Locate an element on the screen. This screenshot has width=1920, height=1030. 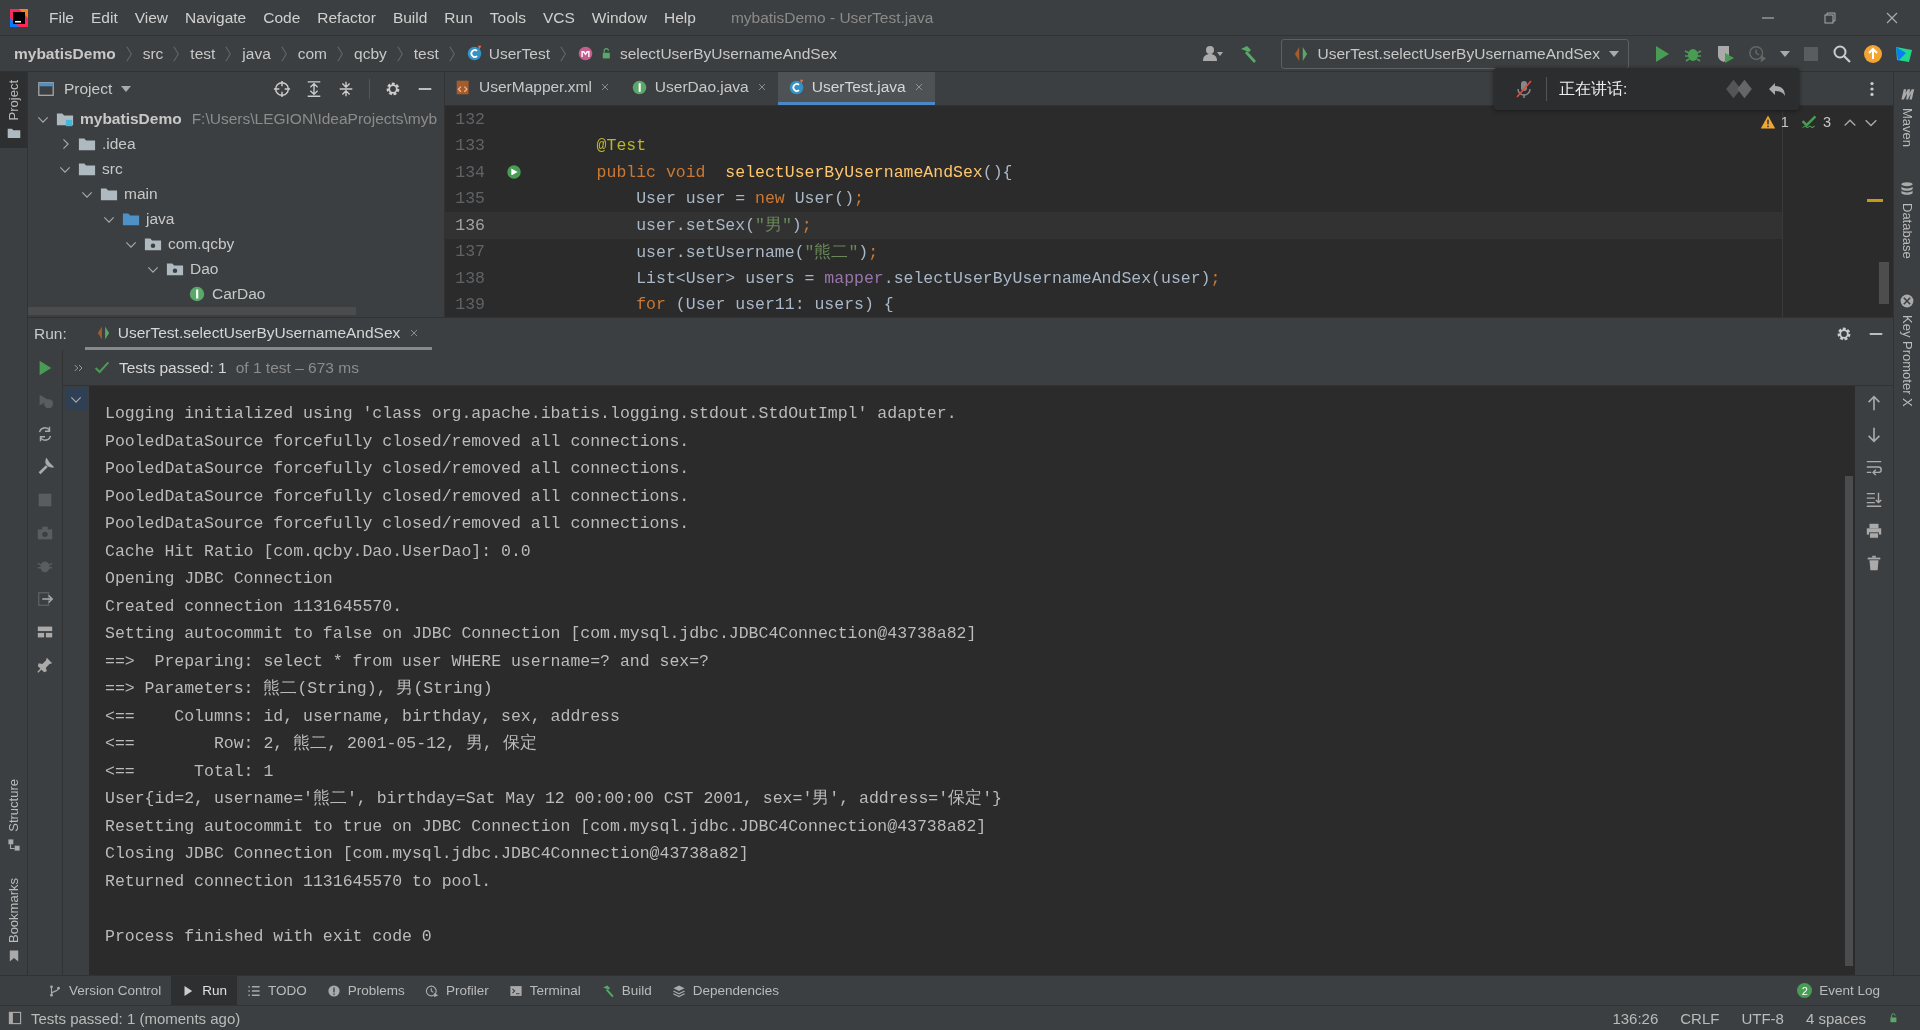
tool-window-tab: Bookmarks is located at coordinates (13, 920).